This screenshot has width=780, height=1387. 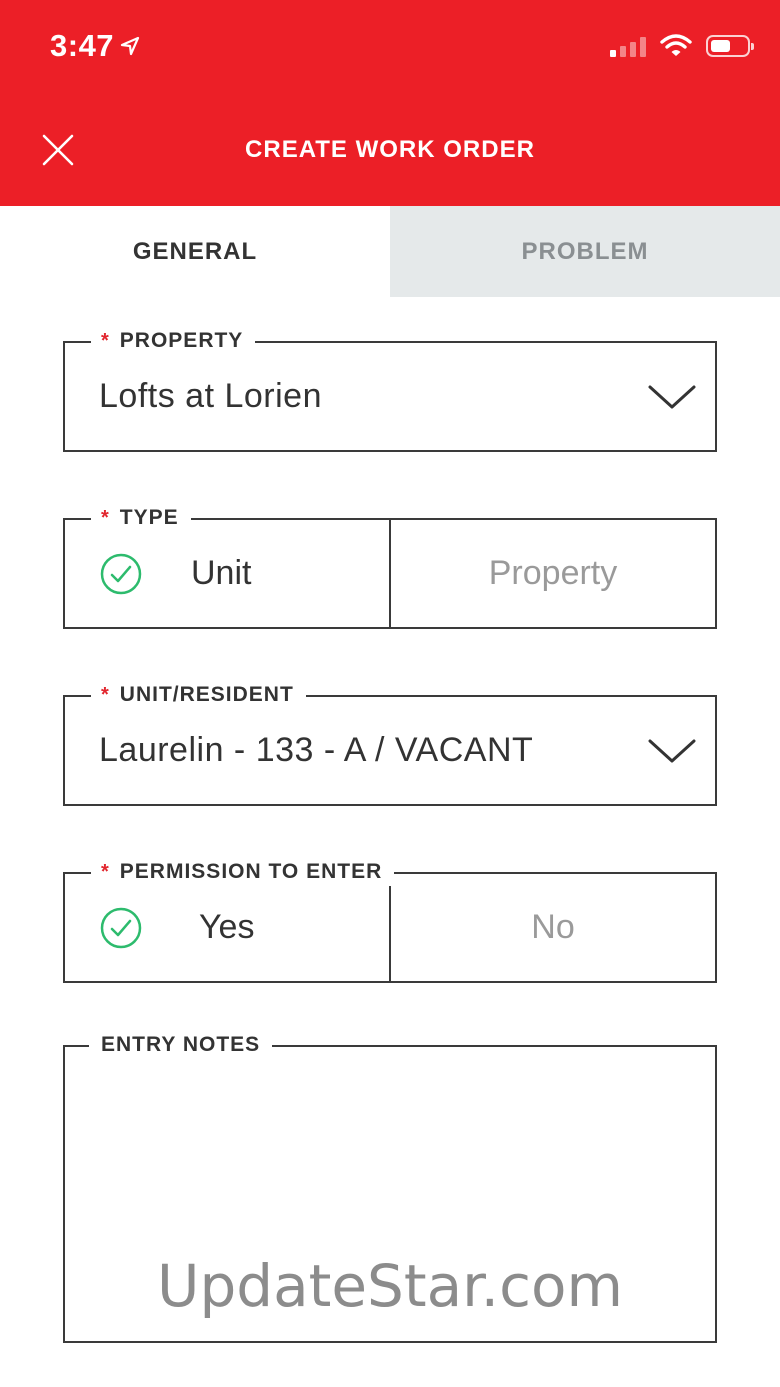 I want to click on cellular-signal-icon, so click(x=628, y=46).